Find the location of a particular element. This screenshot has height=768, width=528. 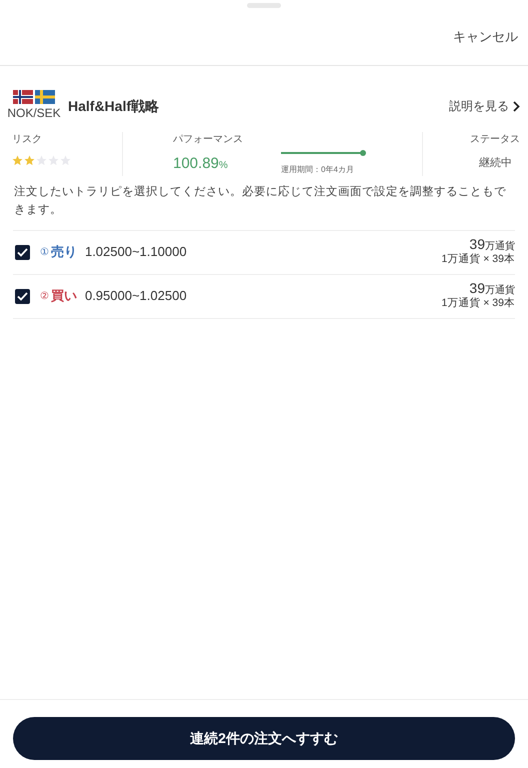

order-number: ① is located at coordinates (44, 253).